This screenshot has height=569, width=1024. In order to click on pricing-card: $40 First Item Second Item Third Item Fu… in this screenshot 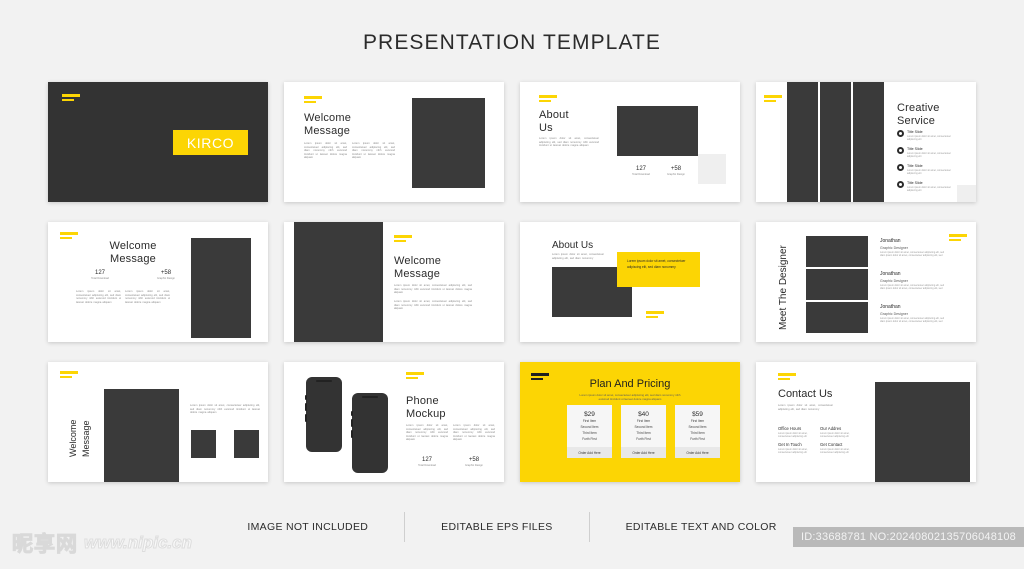, I will do `click(643, 431)`.